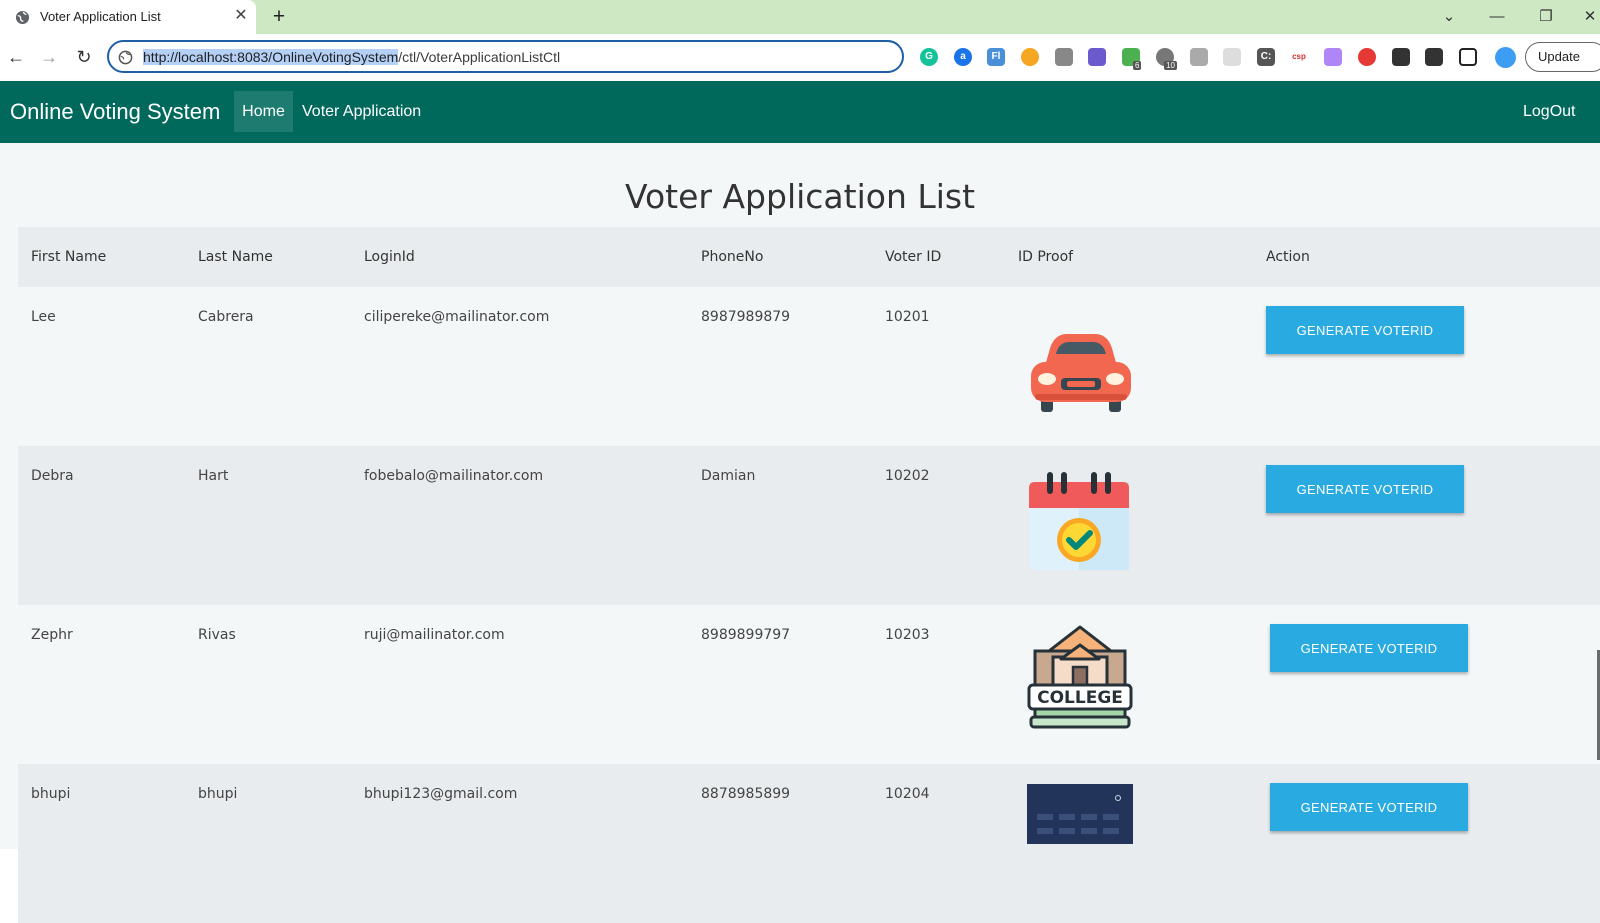 The height and width of the screenshot is (923, 1600). What do you see at coordinates (1549, 111) in the screenshot?
I see `nav-logout-link: LogOut` at bounding box center [1549, 111].